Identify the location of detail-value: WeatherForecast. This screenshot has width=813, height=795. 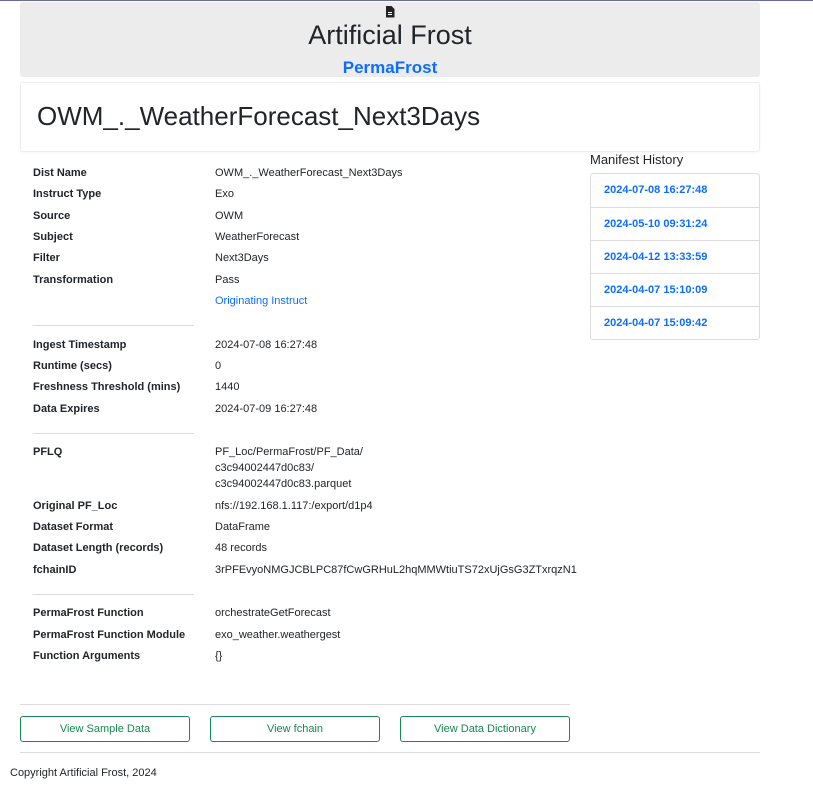
(257, 237).